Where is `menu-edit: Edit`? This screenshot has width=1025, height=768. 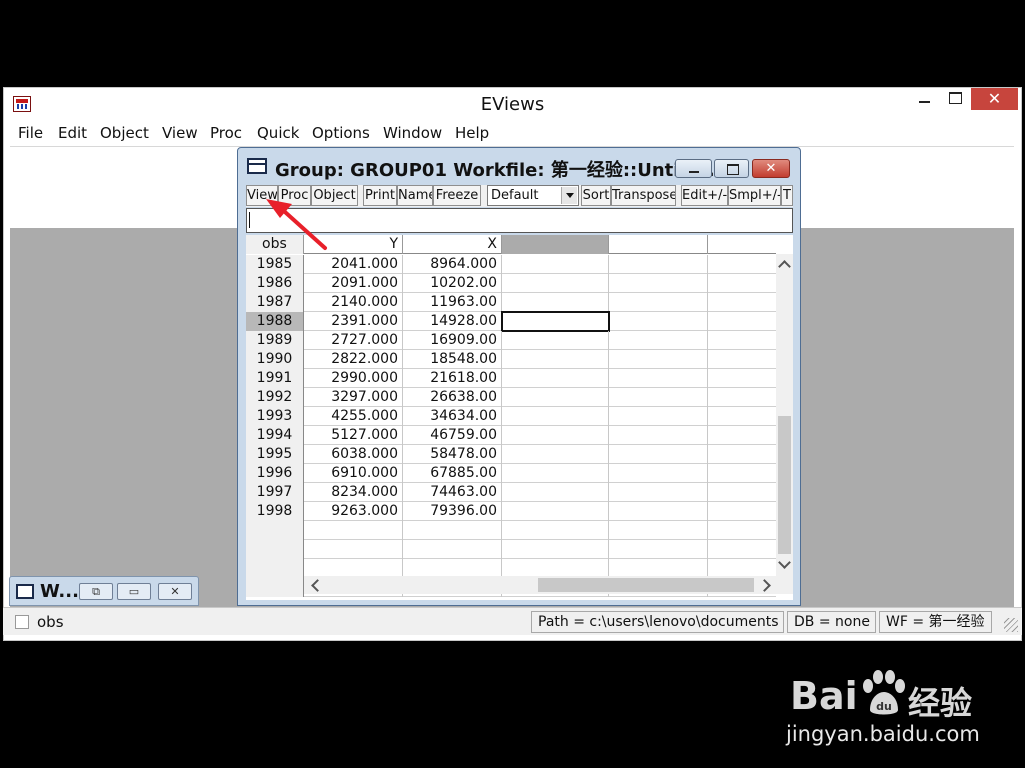
menu-edit: Edit is located at coordinates (72, 133).